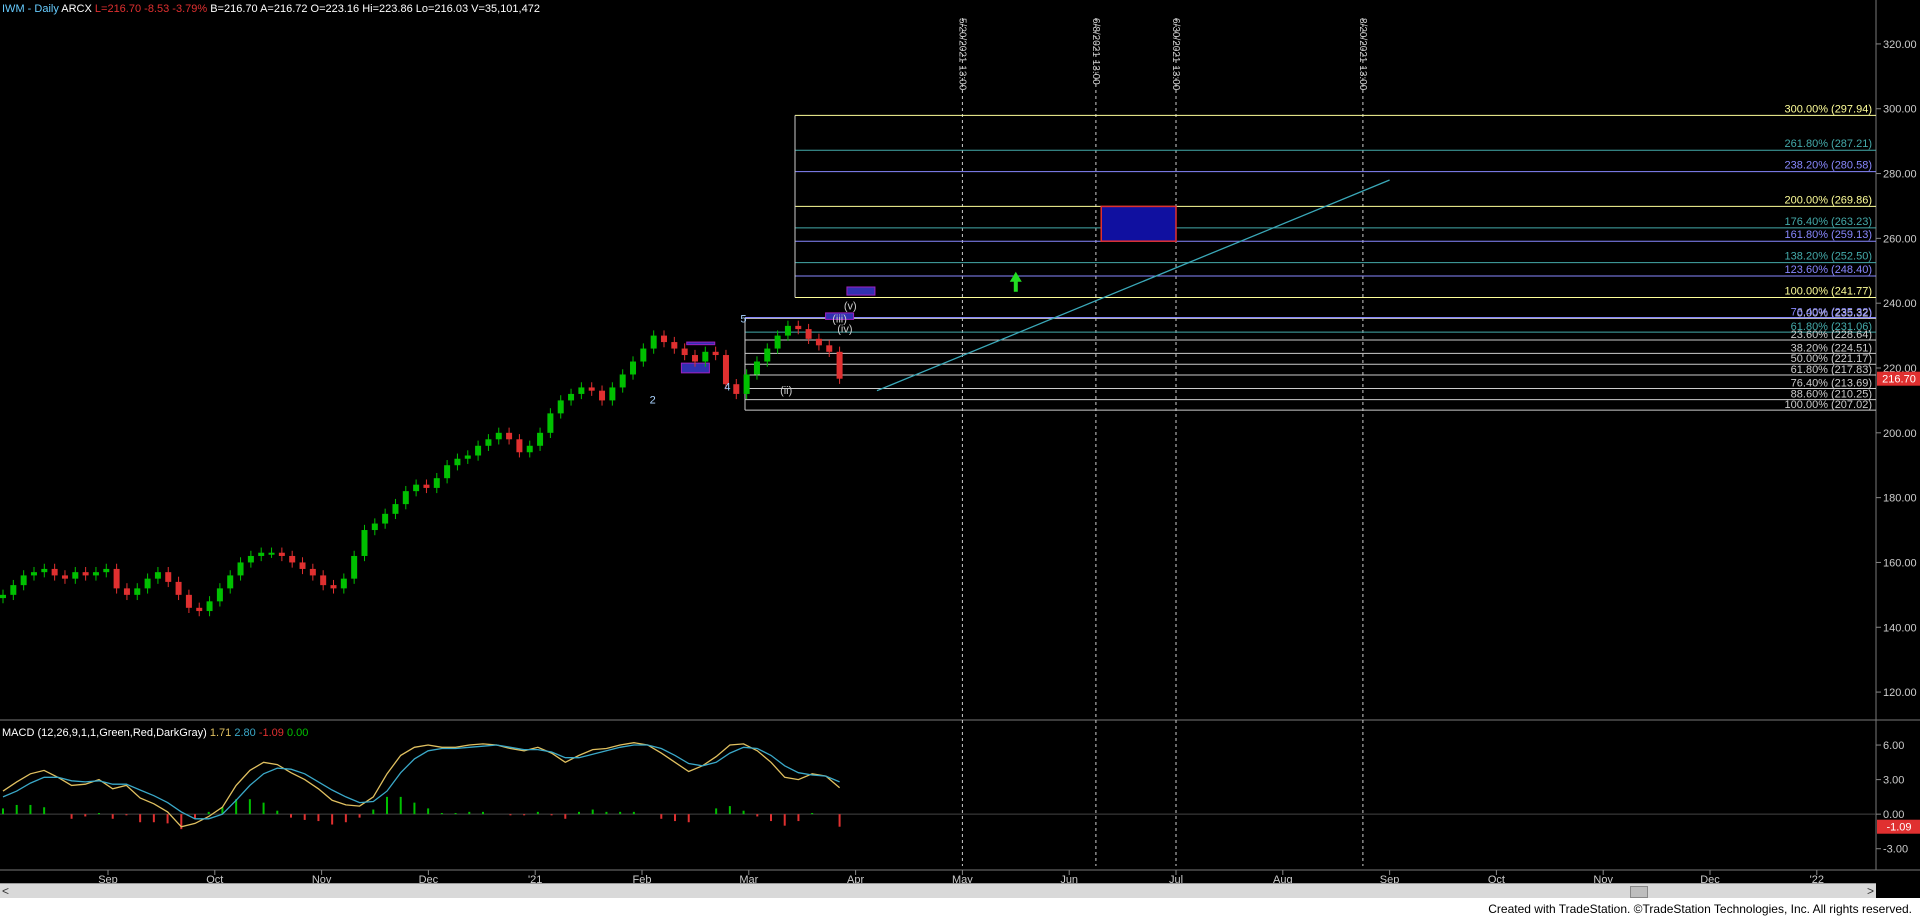 This screenshot has height=920, width=1920. What do you see at coordinates (1831, 370) in the screenshot?
I see `fib-retrace-label: 61.80% (217.83)` at bounding box center [1831, 370].